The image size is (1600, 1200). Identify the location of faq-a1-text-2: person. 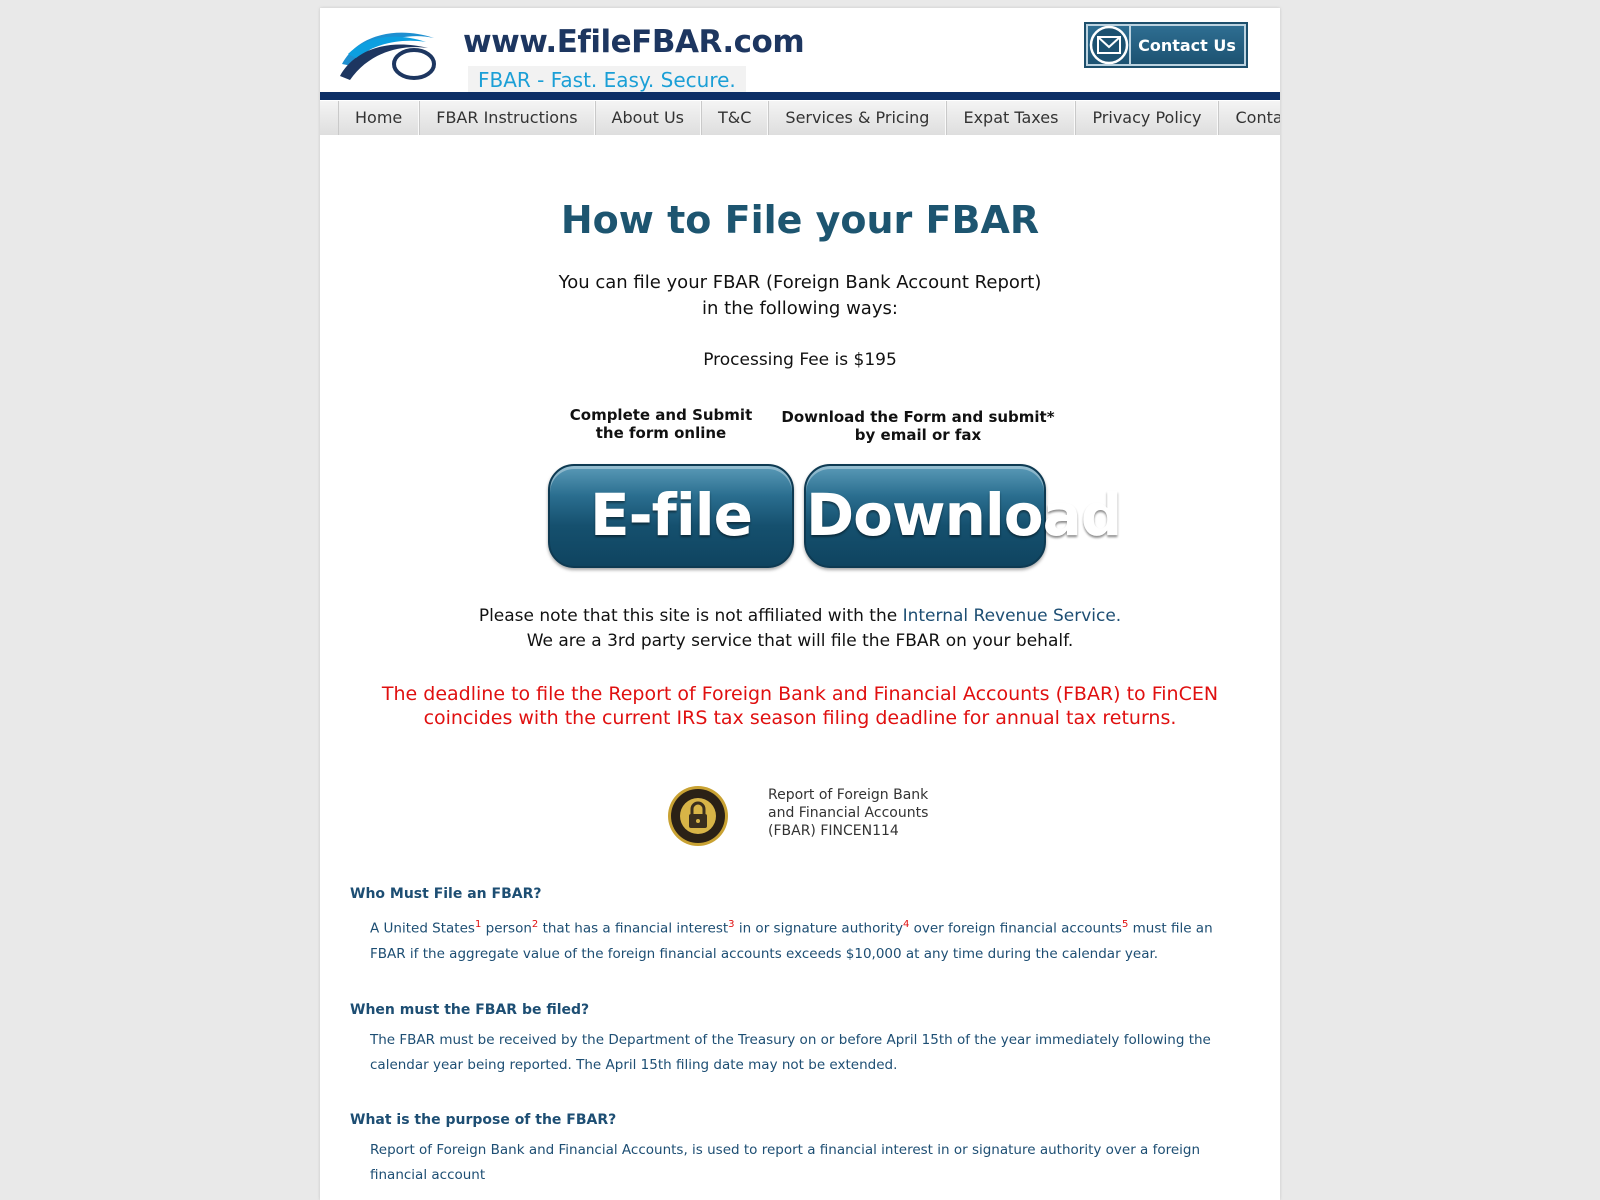
(506, 928).